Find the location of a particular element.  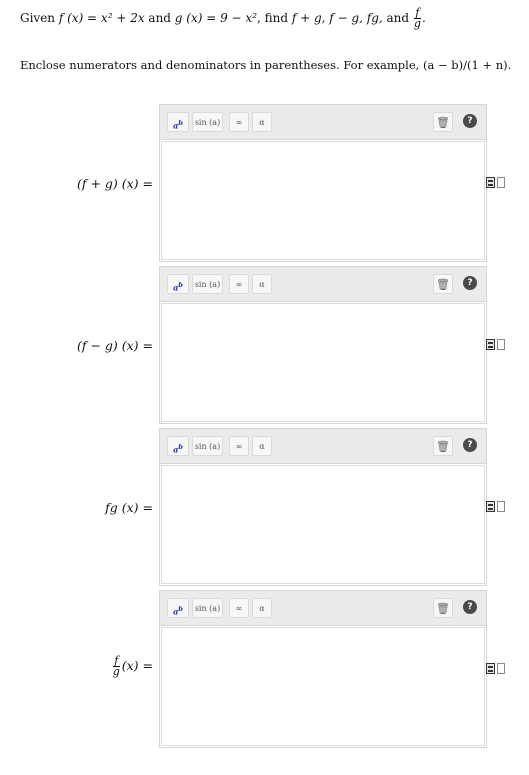

prompt-find: , find is located at coordinates (274, 18).